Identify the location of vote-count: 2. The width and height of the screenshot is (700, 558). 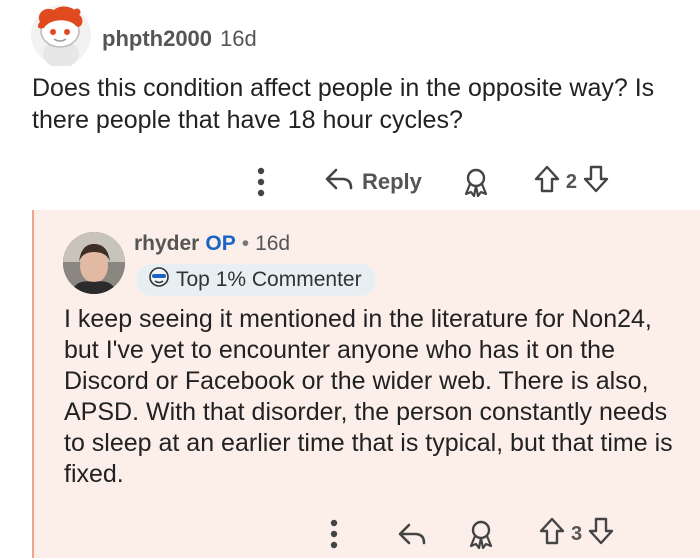
(571, 181).